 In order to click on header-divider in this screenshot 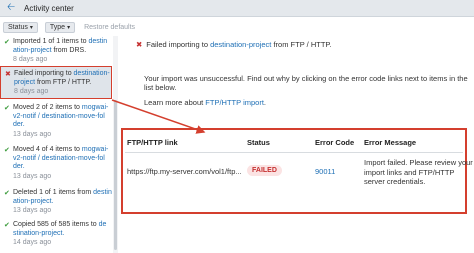, I will do `click(294, 152)`.